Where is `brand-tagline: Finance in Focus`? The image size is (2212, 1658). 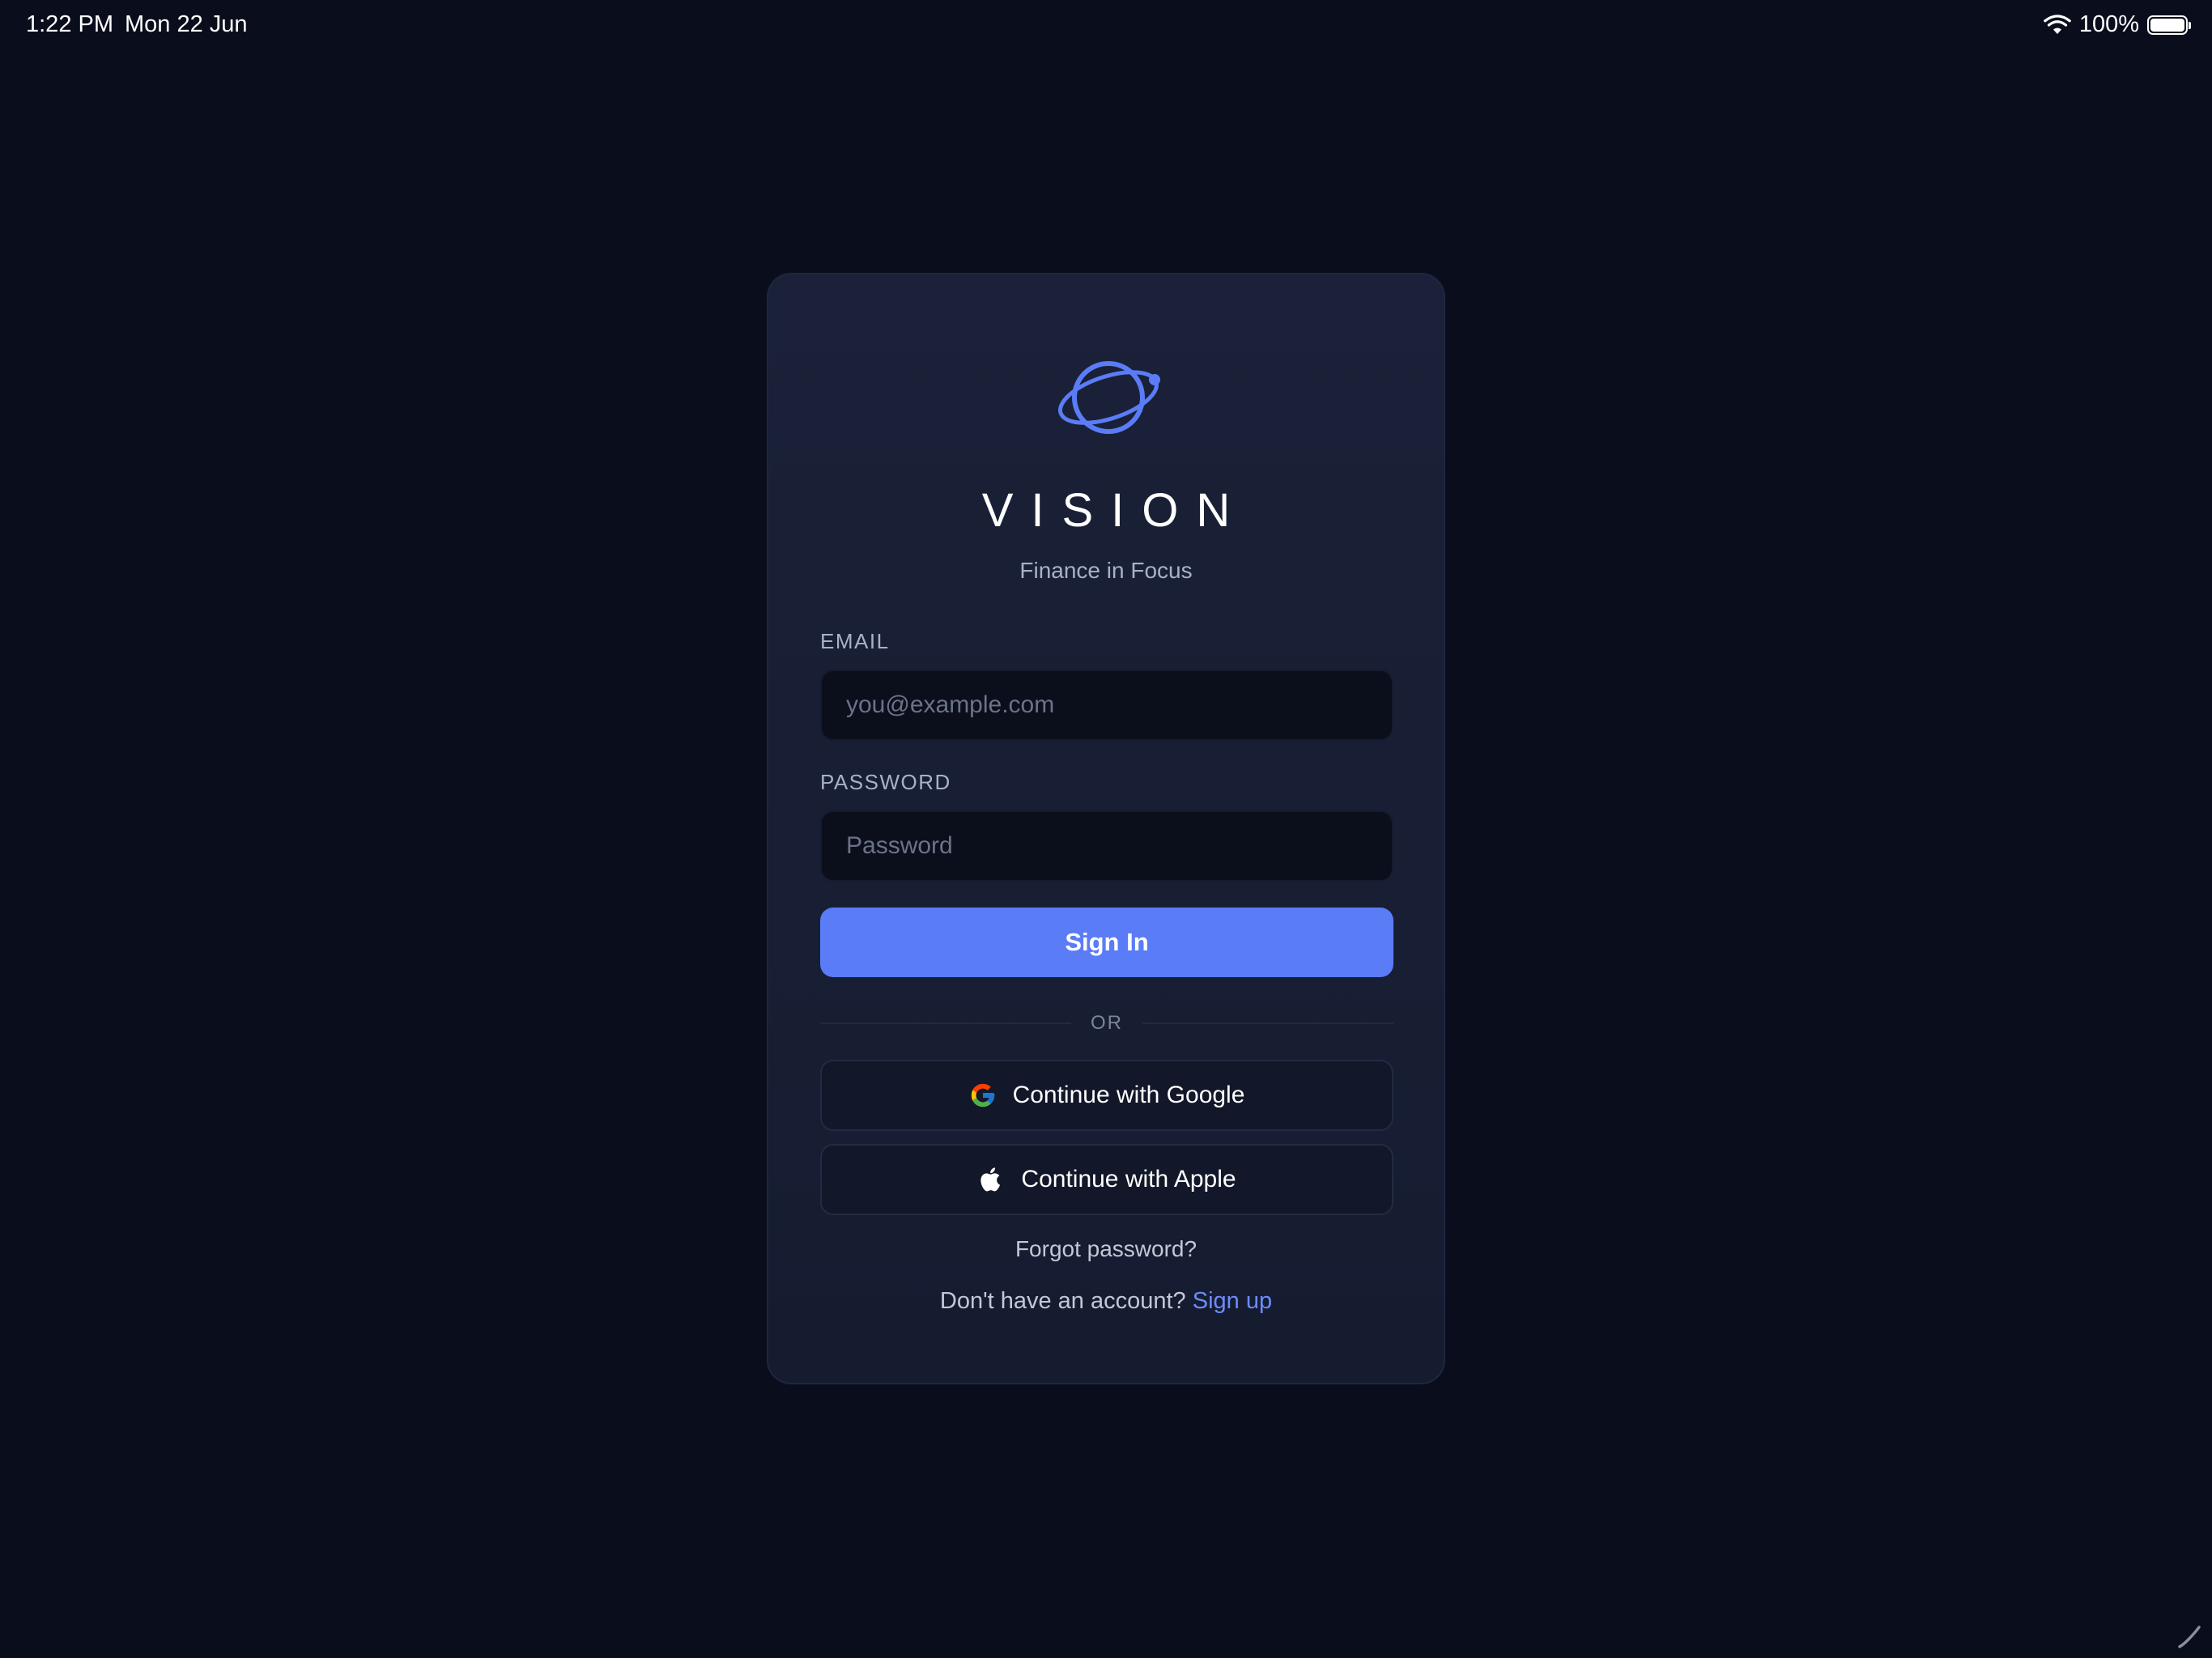
brand-tagline: Finance in Focus is located at coordinates (1106, 570).